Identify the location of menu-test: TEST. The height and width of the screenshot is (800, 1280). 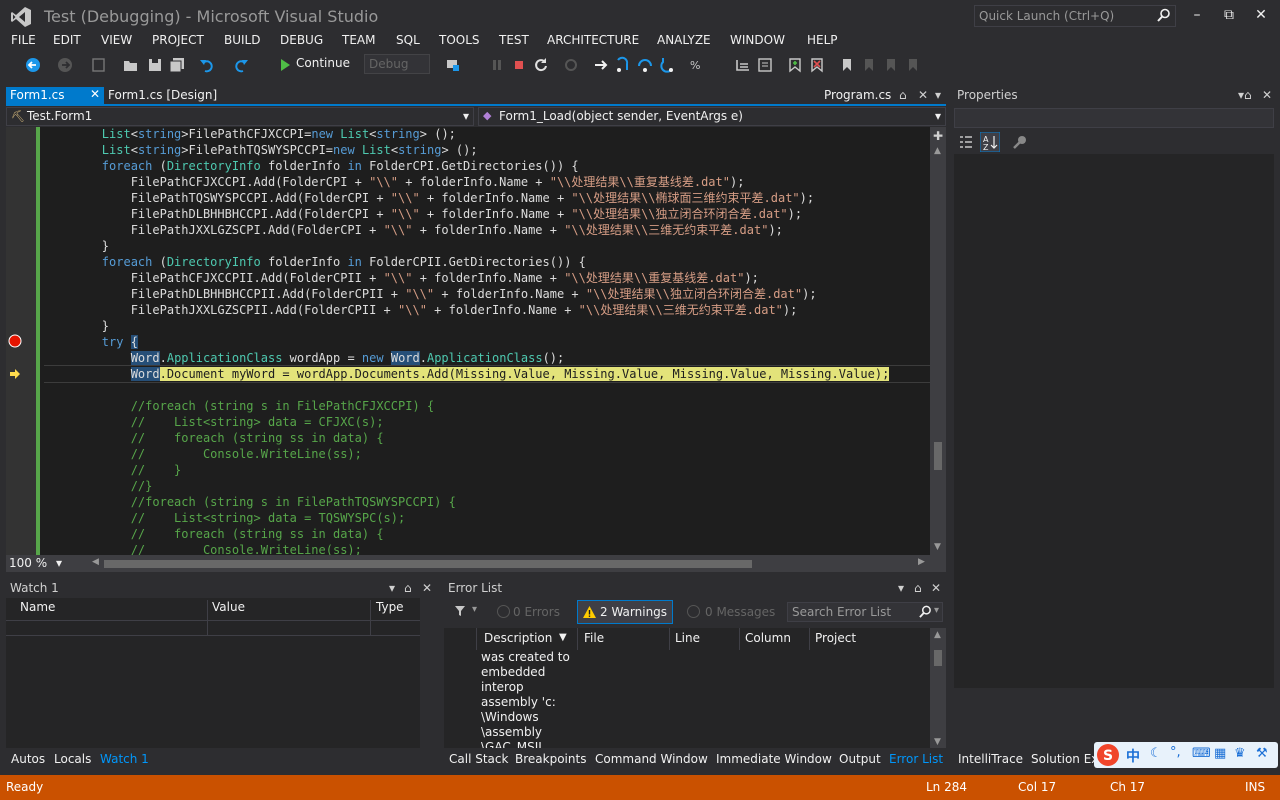
(514, 40).